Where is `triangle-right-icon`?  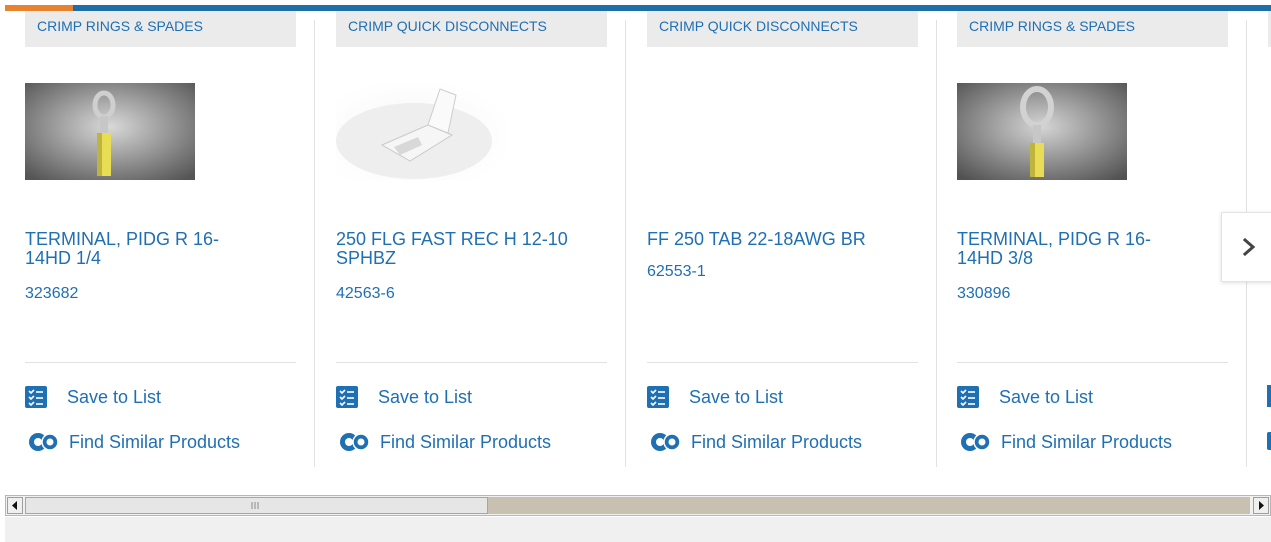 triangle-right-icon is located at coordinates (1261, 505).